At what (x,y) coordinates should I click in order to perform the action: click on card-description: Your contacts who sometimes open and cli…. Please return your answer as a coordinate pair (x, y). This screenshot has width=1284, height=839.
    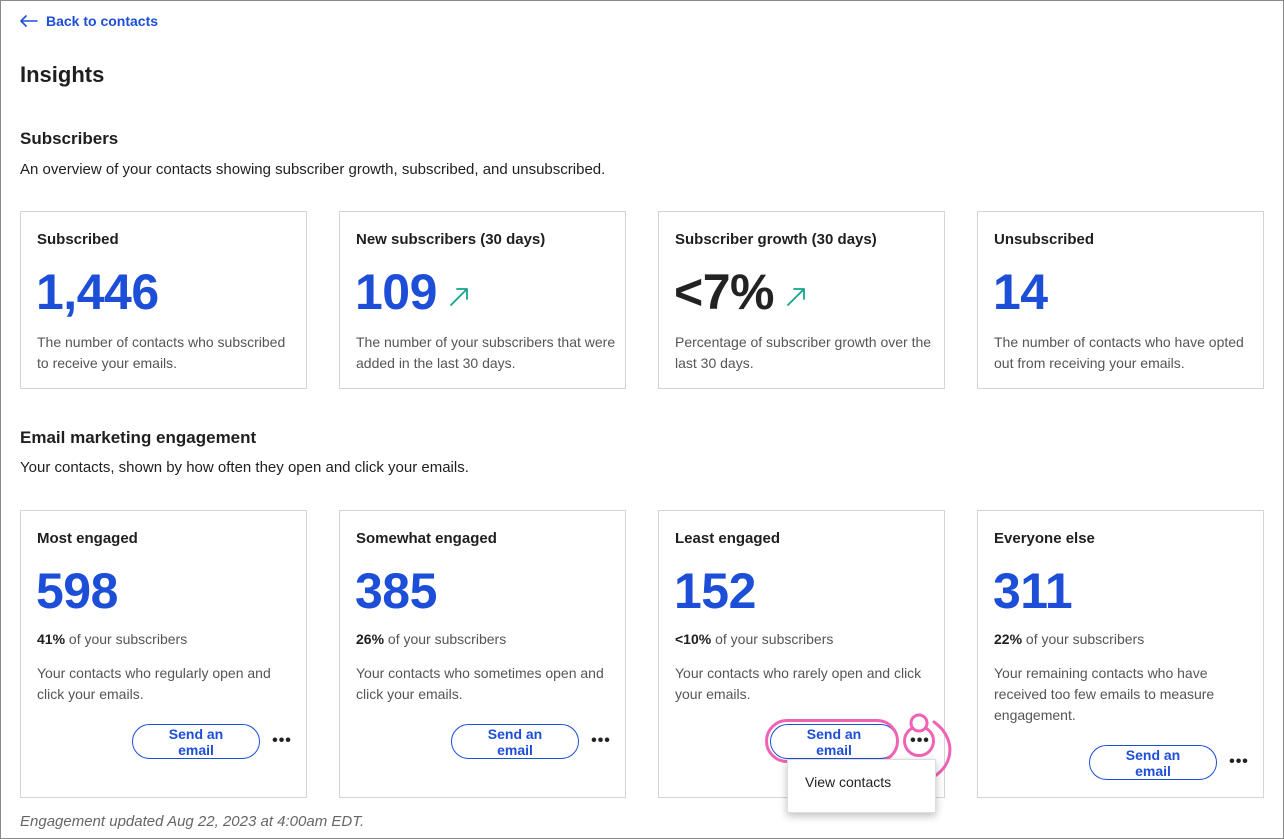
    Looking at the image, I should click on (480, 683).